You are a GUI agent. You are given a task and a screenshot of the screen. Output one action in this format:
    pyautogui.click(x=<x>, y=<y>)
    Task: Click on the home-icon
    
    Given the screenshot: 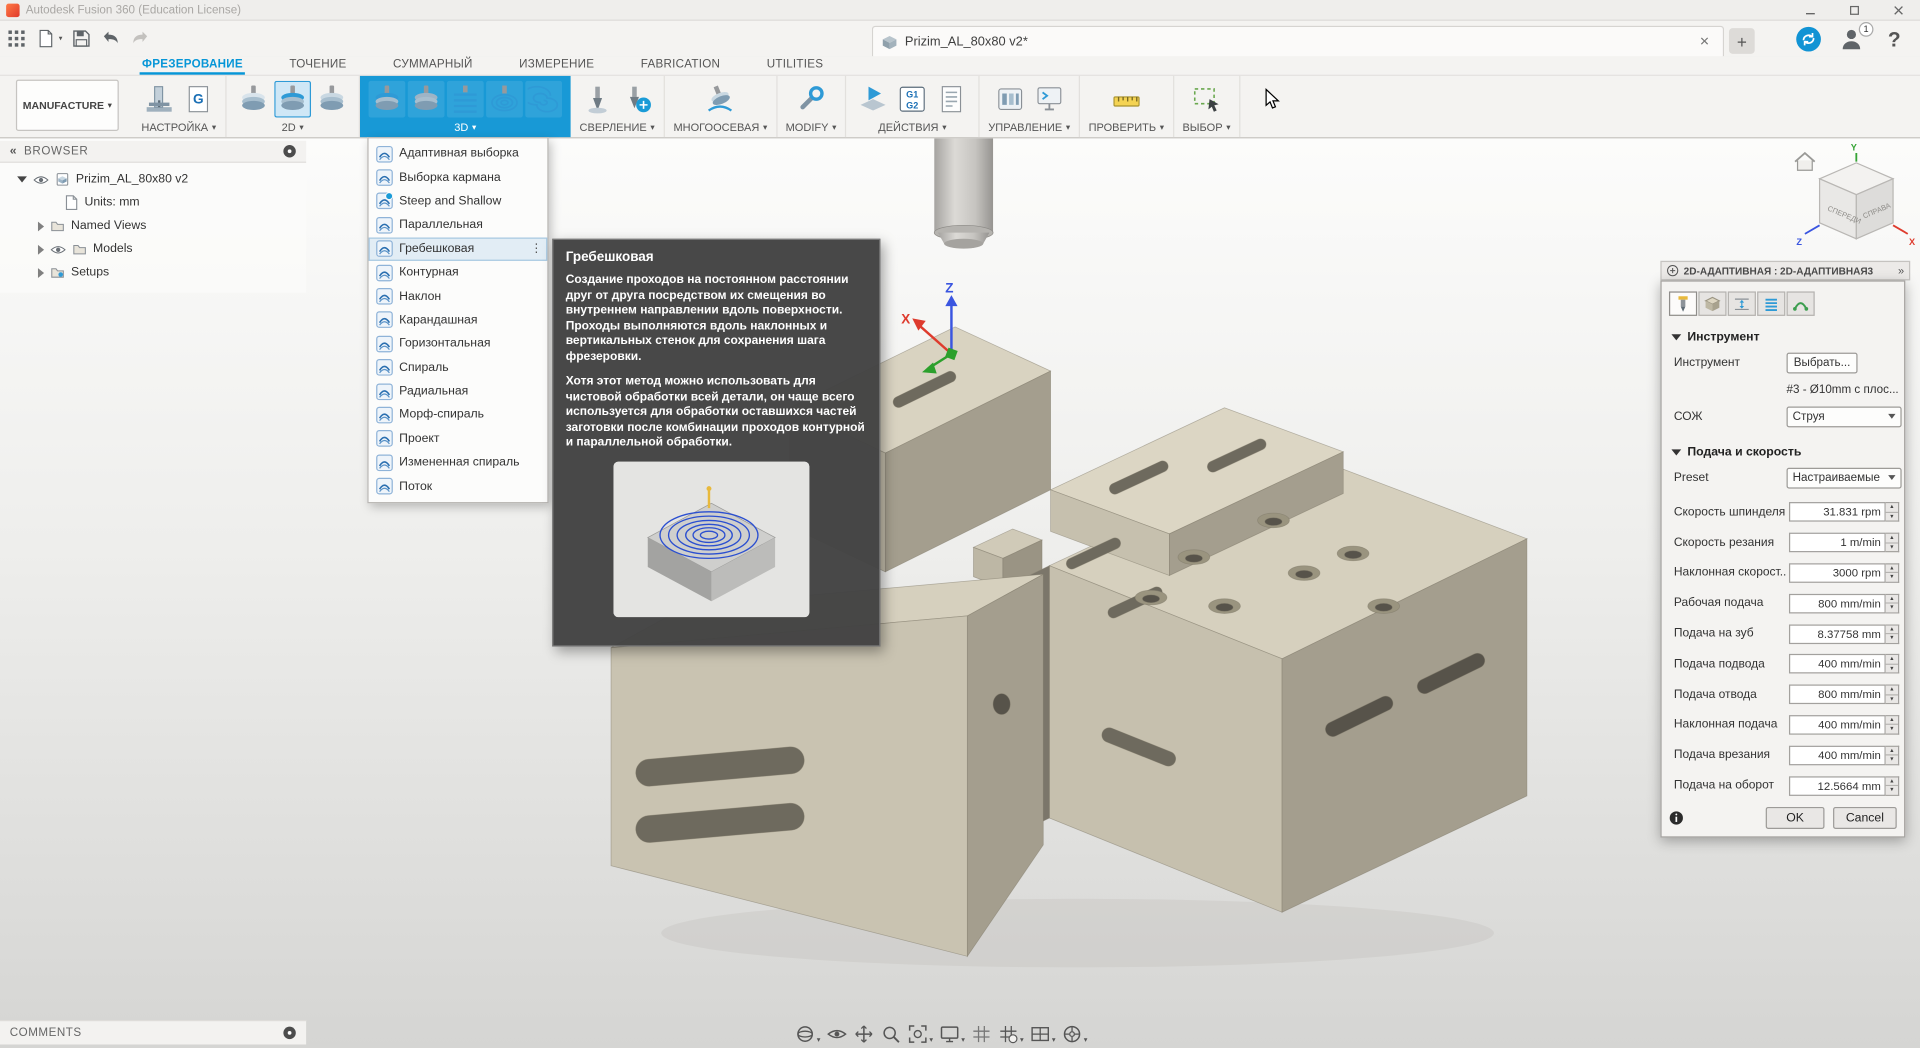 What is the action you would take?
    pyautogui.click(x=1805, y=161)
    